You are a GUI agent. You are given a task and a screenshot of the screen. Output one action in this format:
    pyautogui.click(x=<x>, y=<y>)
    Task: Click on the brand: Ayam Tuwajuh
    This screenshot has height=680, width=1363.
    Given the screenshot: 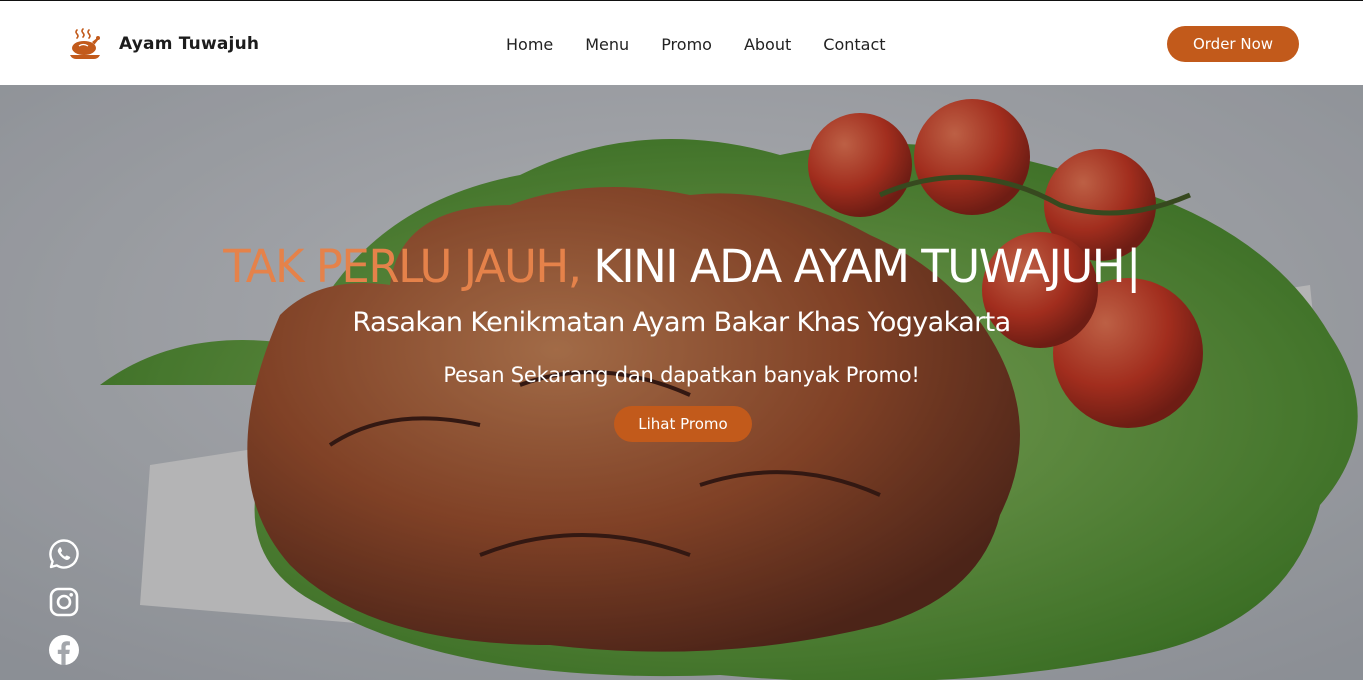 What is the action you would take?
    pyautogui.click(x=163, y=44)
    